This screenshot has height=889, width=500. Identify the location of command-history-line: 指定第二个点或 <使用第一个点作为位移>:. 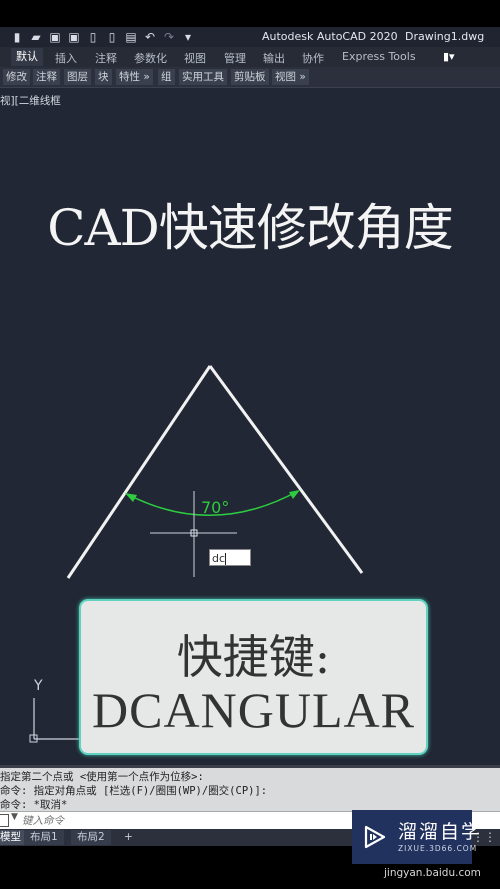
(102, 777).